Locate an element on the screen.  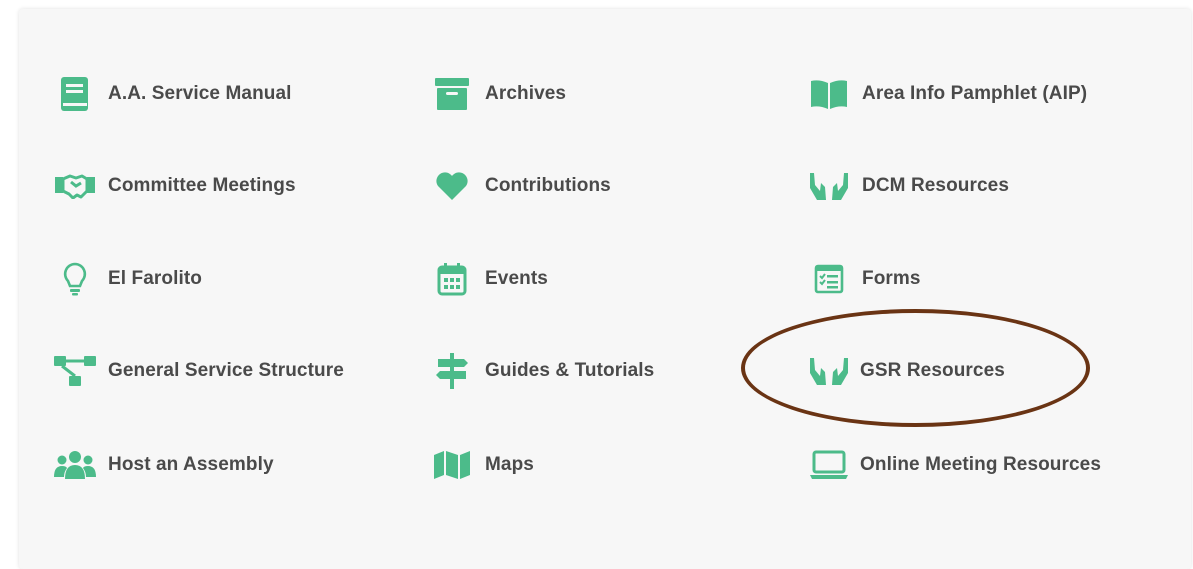
link-label: Contributions is located at coordinates (548, 185).